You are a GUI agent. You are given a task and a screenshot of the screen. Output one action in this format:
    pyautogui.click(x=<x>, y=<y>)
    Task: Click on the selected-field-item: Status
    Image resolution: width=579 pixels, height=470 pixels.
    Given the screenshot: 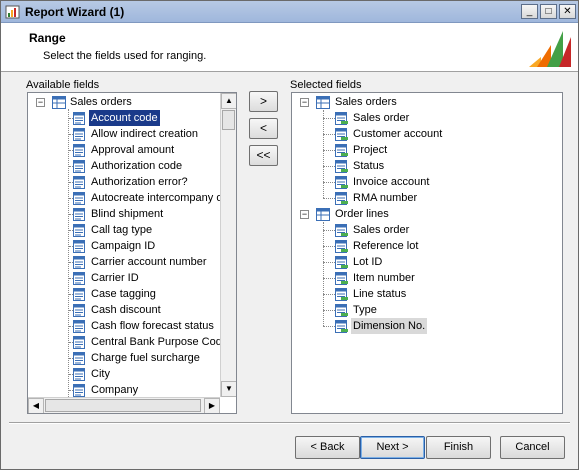 What is the action you would take?
    pyautogui.click(x=368, y=166)
    